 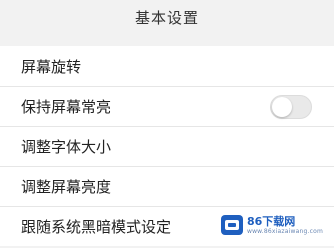 I want to click on watermark-text: 86下载网 www.86xiazaiwang.com, so click(x=285, y=225).